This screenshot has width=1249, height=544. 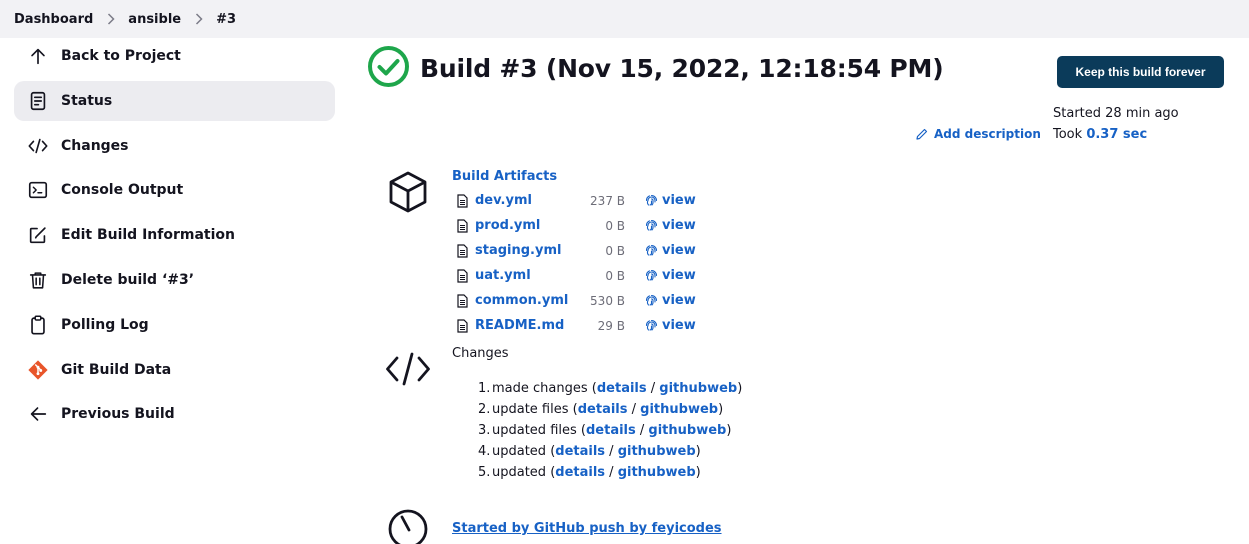 I want to click on add-description-link: Add description, so click(x=978, y=134).